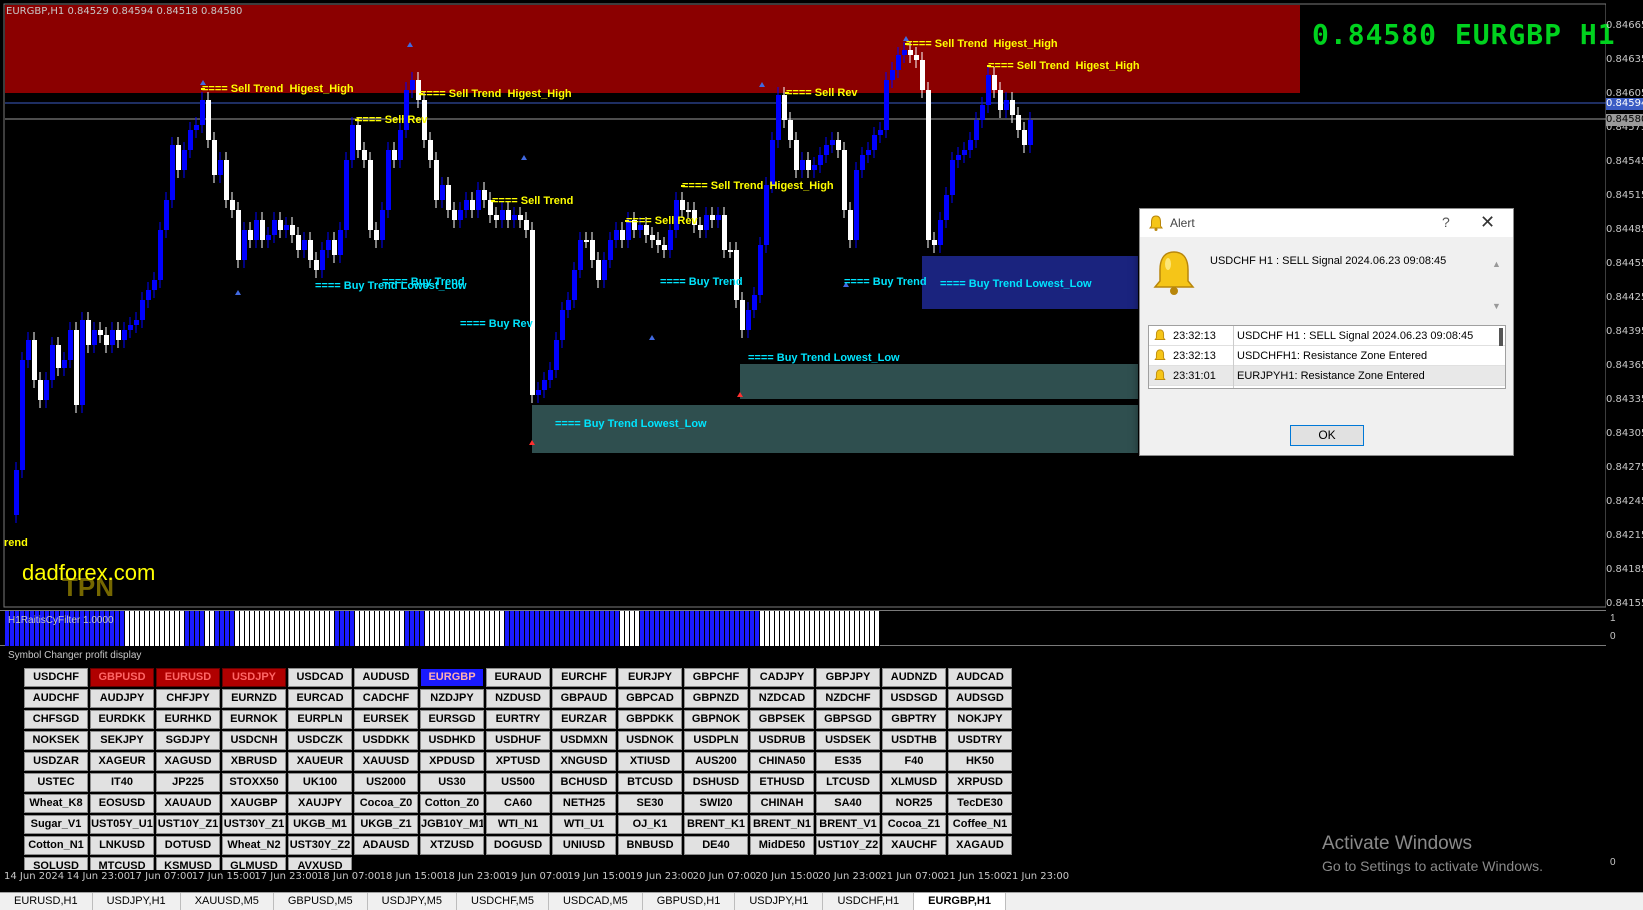 This screenshot has height=910, width=1643. Describe the element at coordinates (716, 845) in the screenshot. I see `symbol-button: DE40` at that location.